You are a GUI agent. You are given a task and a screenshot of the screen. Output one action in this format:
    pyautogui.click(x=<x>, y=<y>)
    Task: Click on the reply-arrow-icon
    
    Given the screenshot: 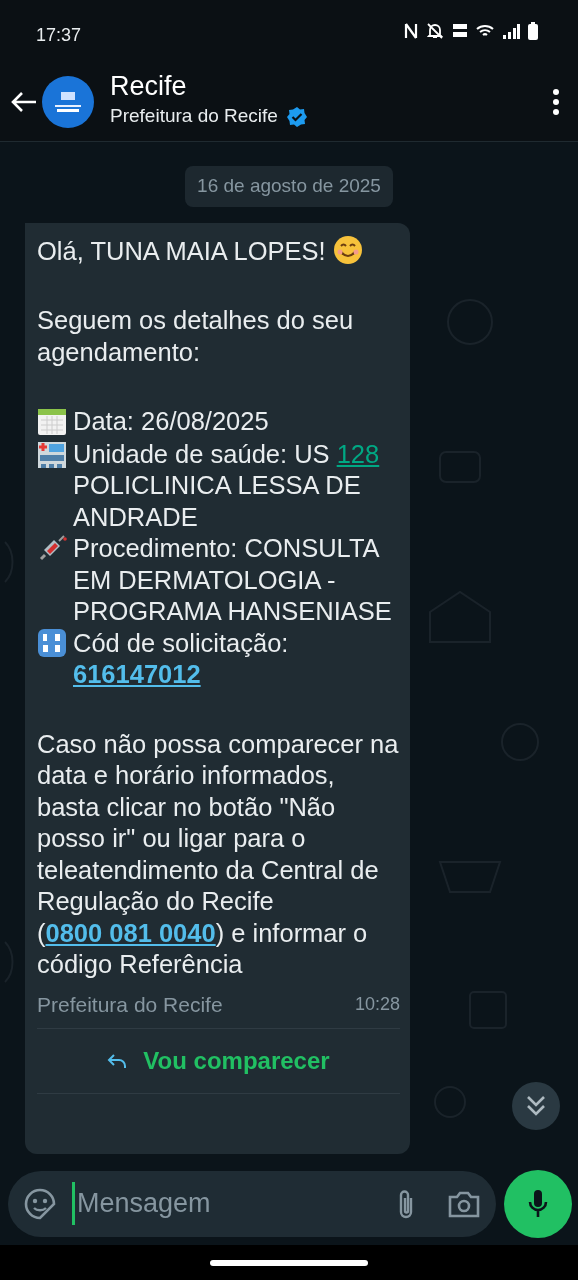 What is the action you would take?
    pyautogui.click(x=117, y=1060)
    